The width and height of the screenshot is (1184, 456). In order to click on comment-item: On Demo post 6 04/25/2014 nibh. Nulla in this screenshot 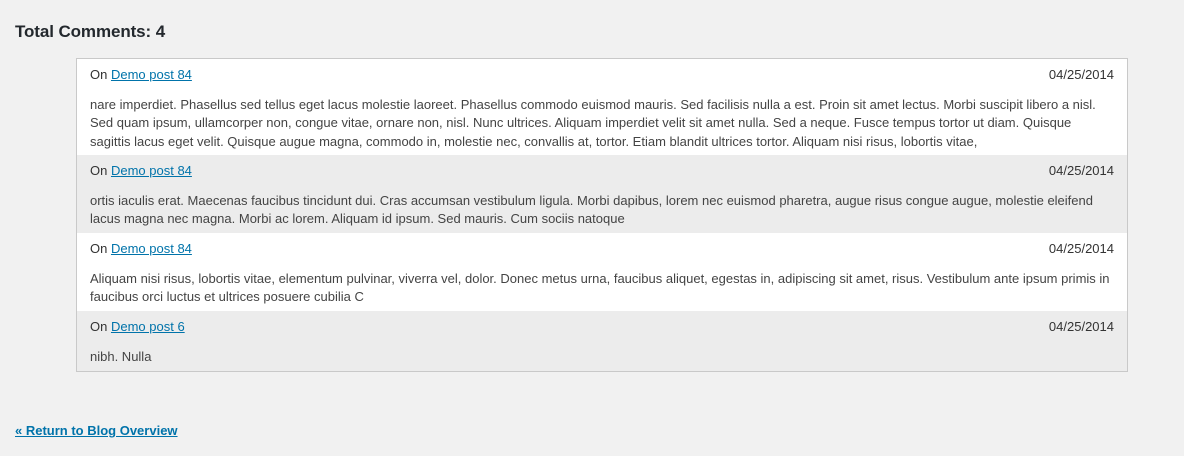, I will do `click(602, 341)`.